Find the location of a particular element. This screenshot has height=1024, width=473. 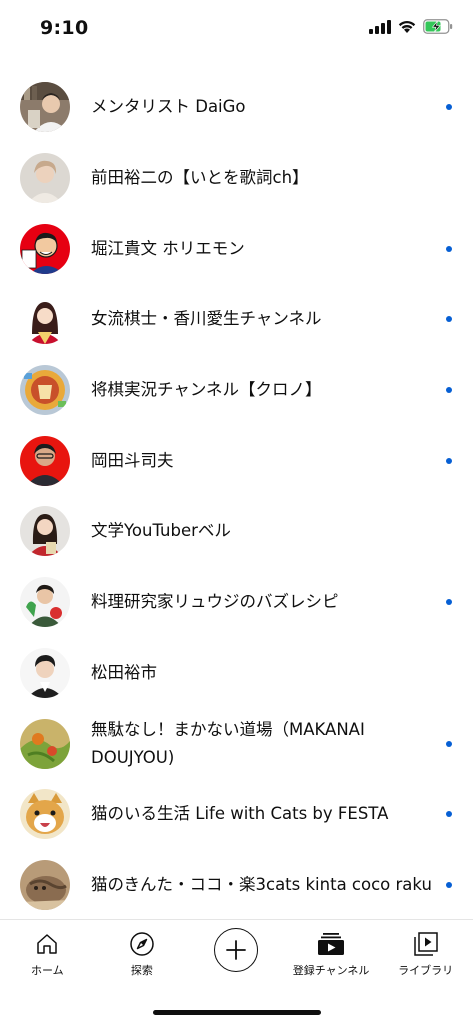

kagawa-avatar is located at coordinates (45, 319).